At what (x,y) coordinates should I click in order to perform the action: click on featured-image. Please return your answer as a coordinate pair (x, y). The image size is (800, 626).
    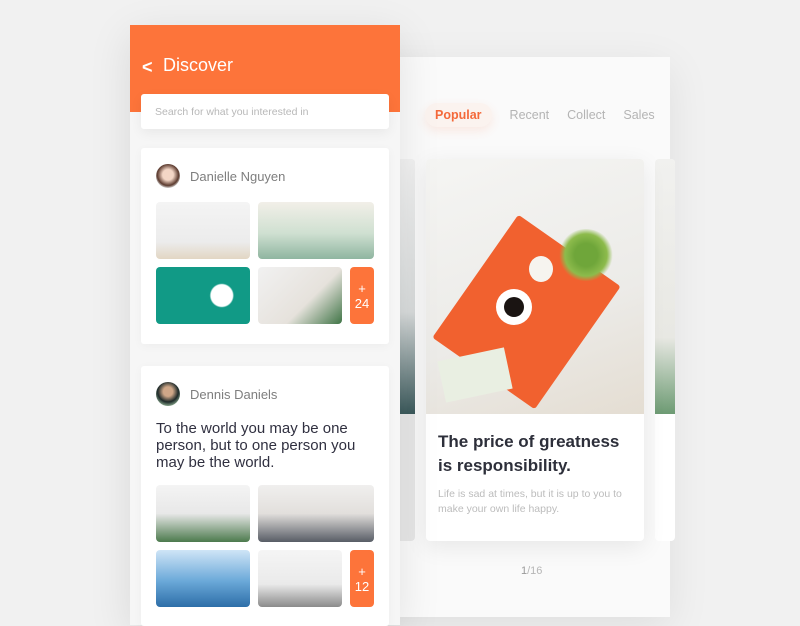
    Looking at the image, I should click on (535, 286).